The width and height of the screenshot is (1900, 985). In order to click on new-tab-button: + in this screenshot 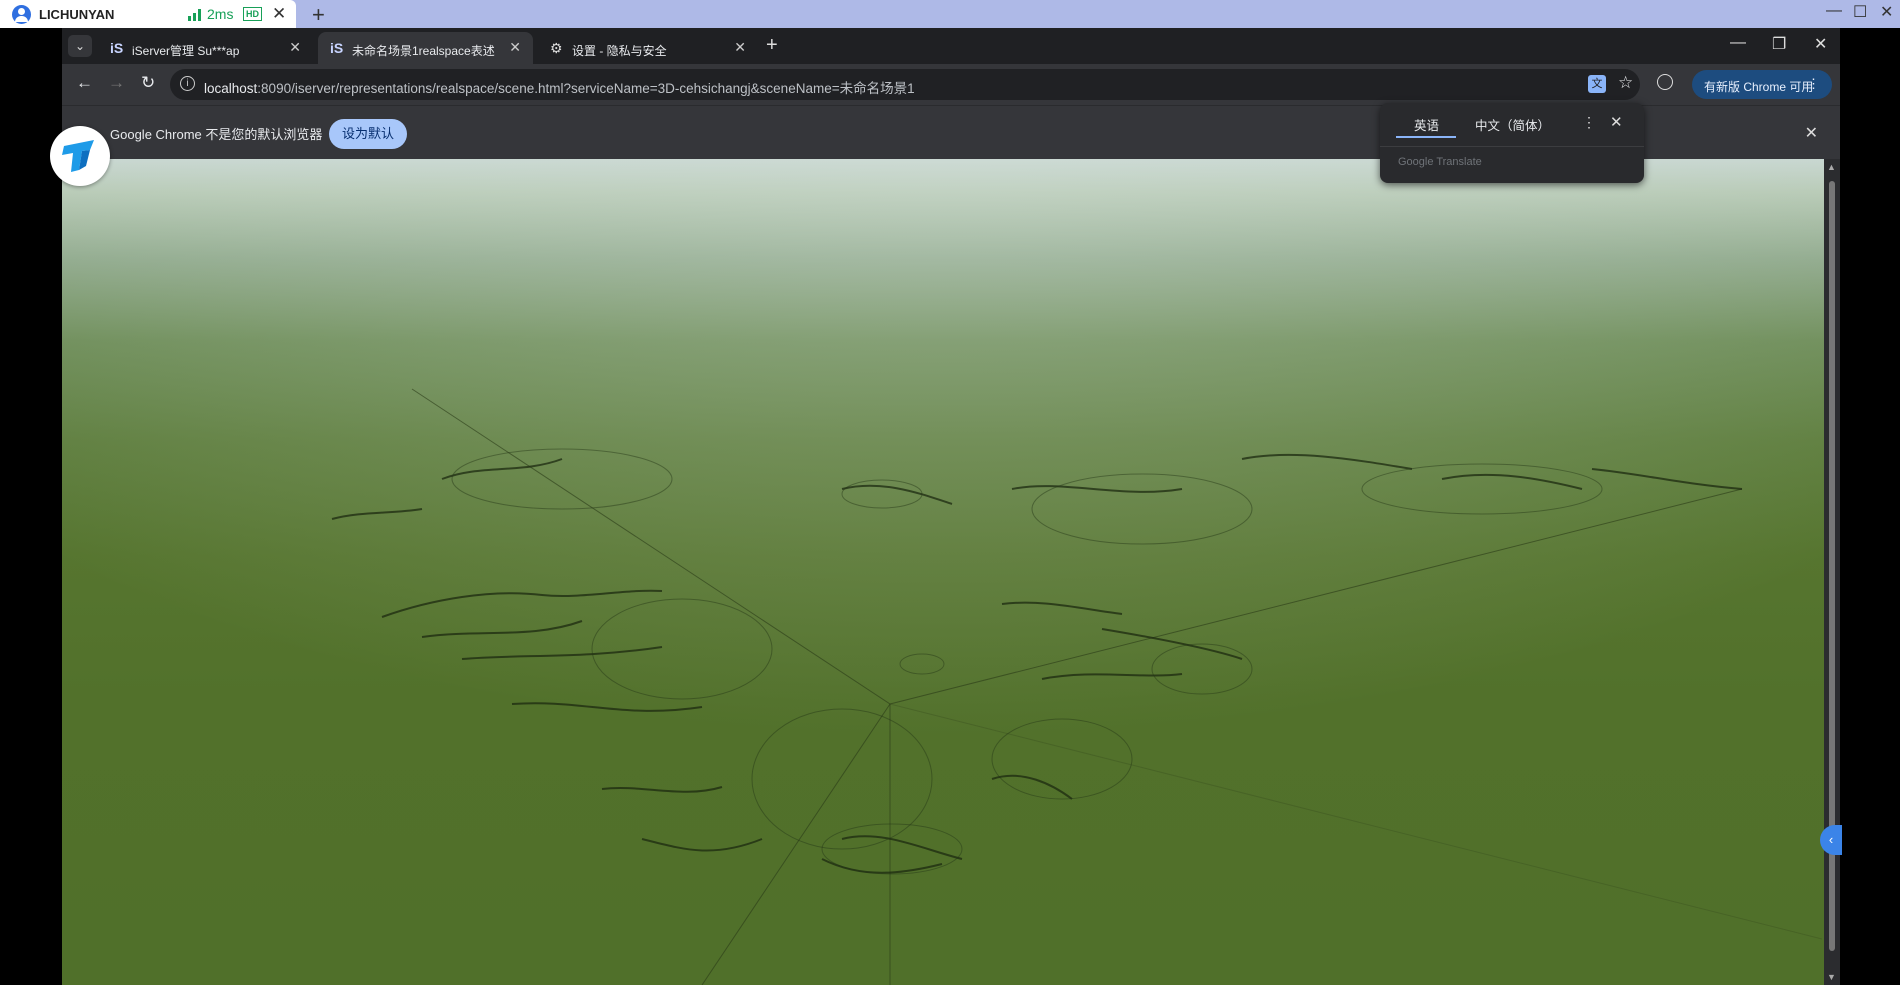, I will do `click(772, 45)`.